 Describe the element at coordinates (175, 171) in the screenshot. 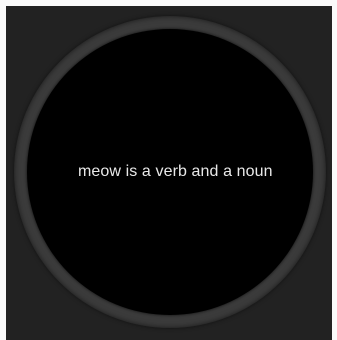

I see `message-text: meow is a verb and a noun` at that location.